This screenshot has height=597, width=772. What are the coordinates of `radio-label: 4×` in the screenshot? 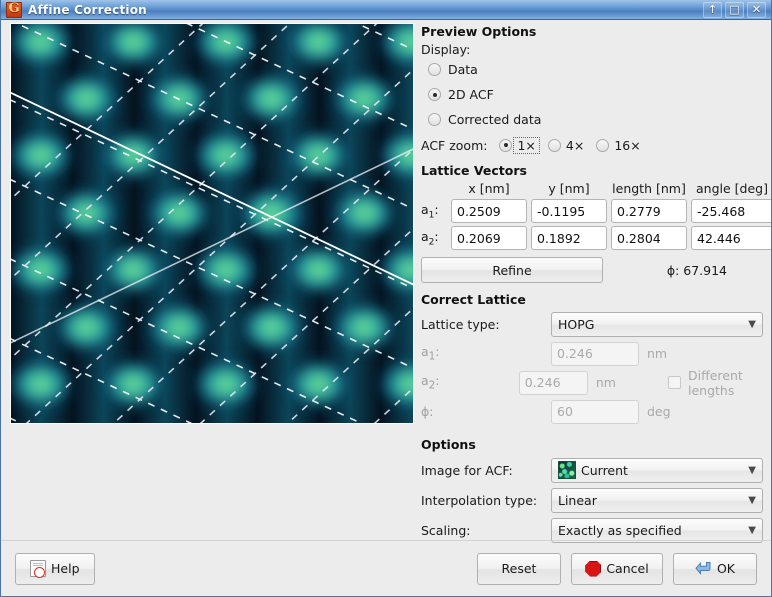 It's located at (575, 145).